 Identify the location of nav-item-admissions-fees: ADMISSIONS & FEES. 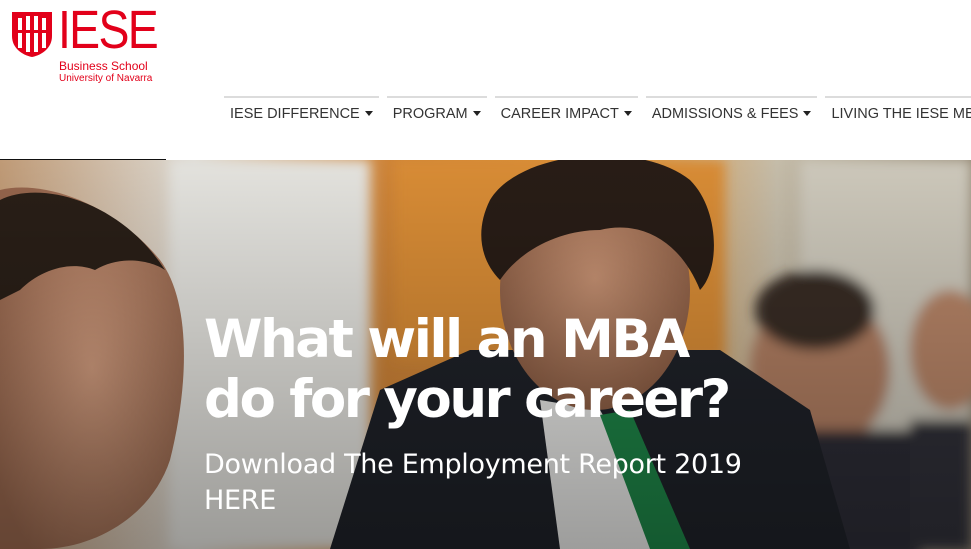
(731, 113).